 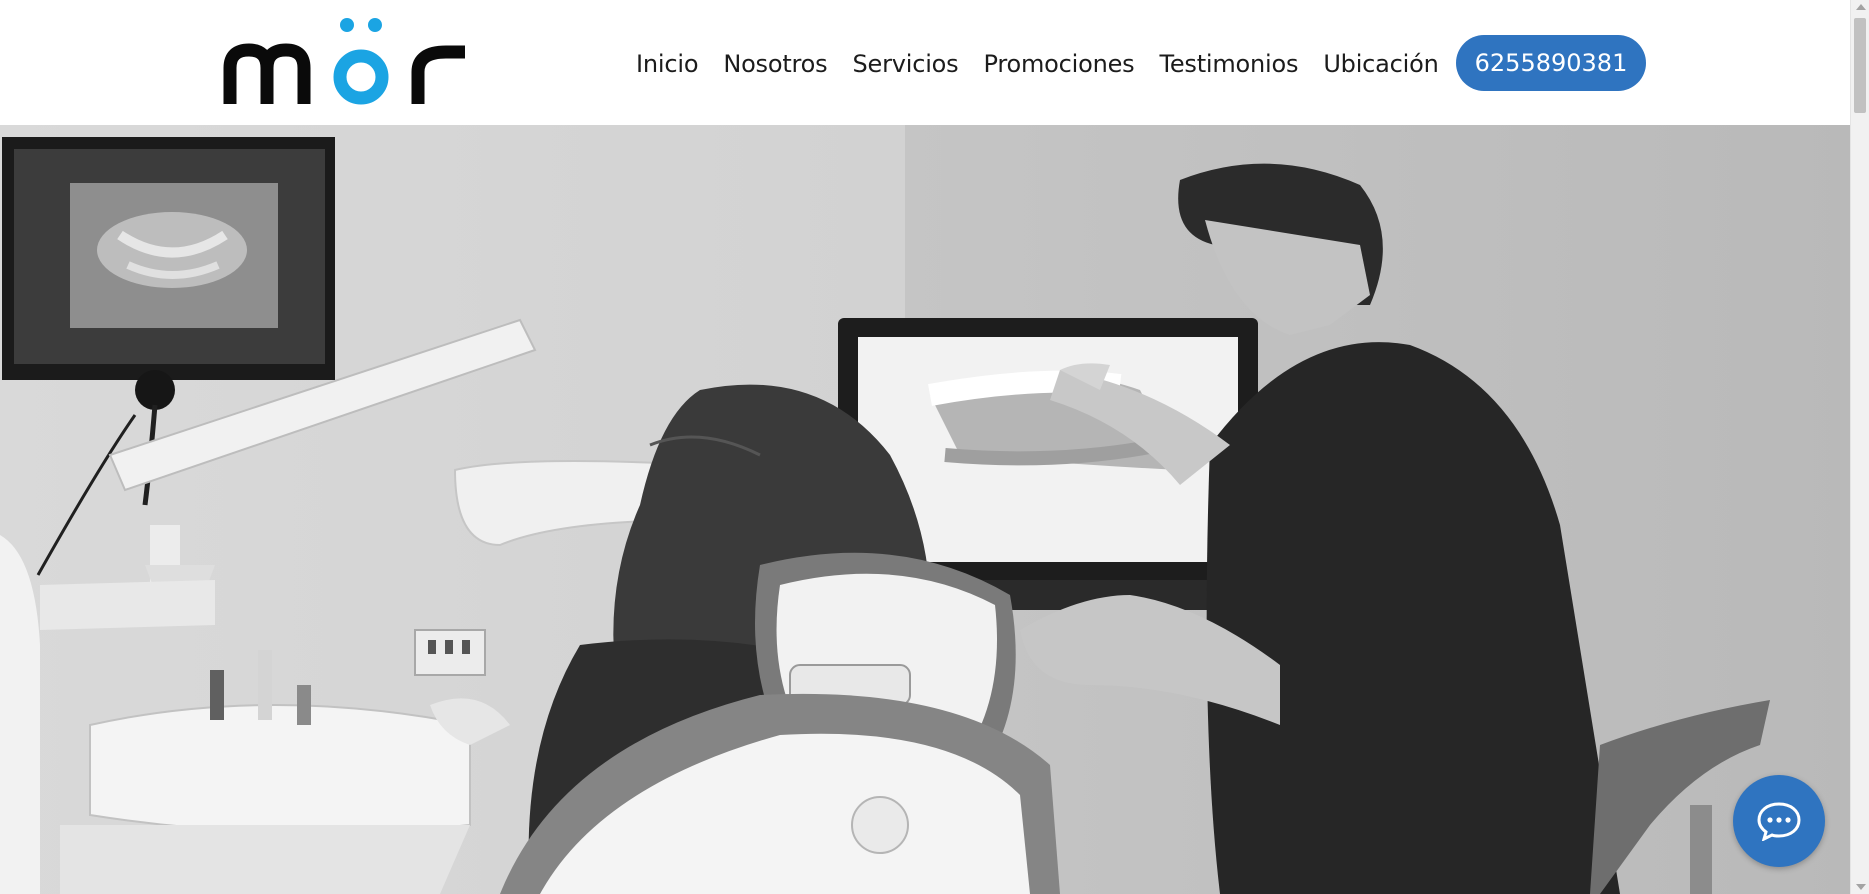 I want to click on nav-inicio: Inicio, so click(x=667, y=64).